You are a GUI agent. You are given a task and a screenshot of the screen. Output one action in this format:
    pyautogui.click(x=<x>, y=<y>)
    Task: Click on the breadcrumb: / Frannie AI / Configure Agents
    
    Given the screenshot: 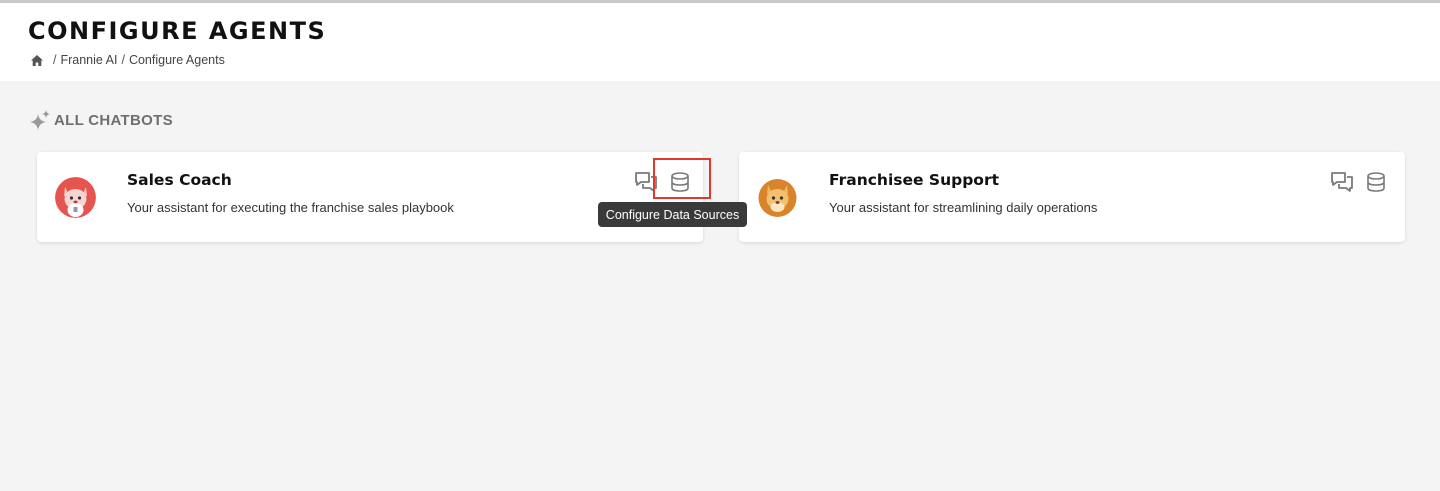 What is the action you would take?
    pyautogui.click(x=127, y=60)
    